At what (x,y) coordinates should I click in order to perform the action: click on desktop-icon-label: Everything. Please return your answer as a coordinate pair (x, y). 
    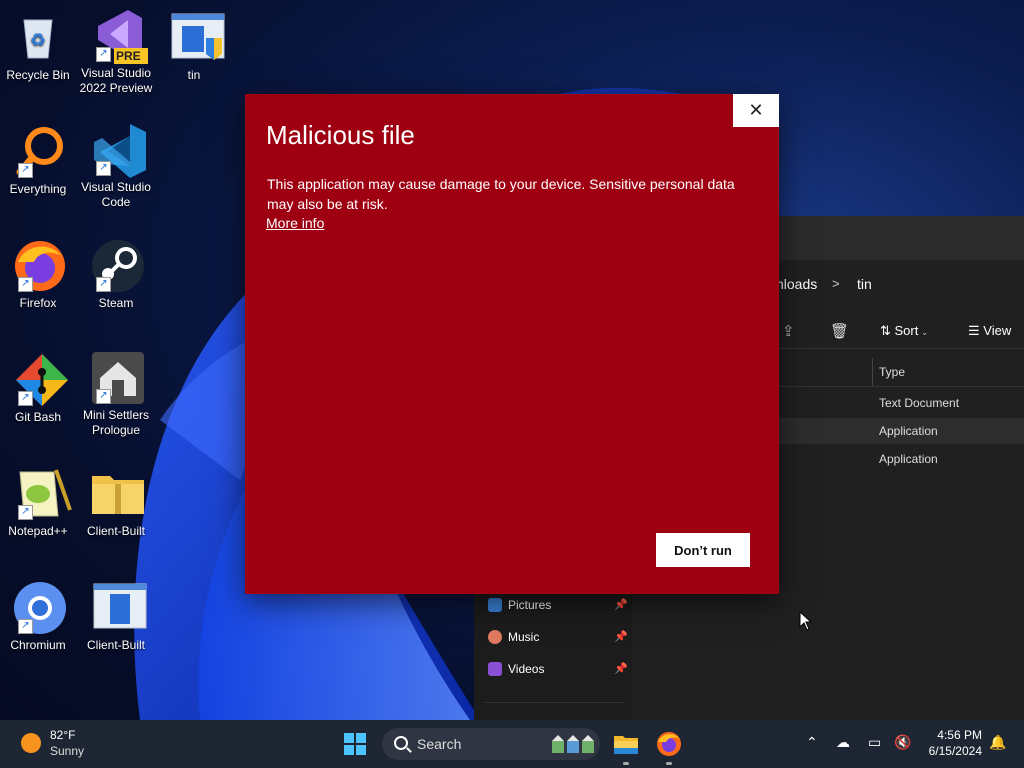
    Looking at the image, I should click on (38, 189).